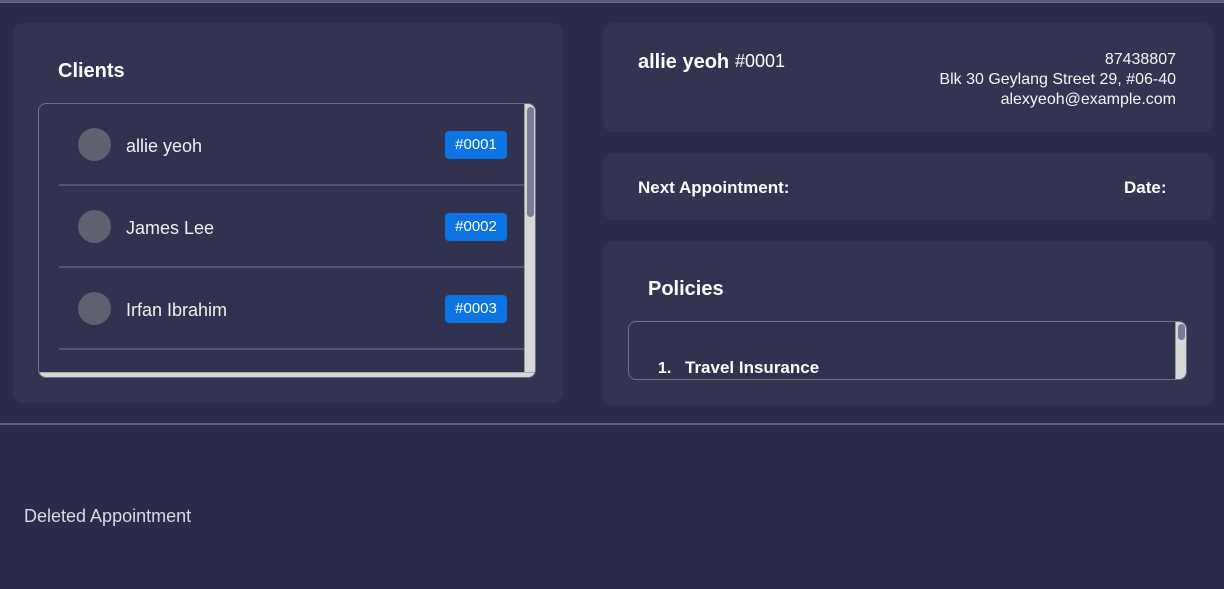 The width and height of the screenshot is (1224, 589). I want to click on policies-title: Policies, so click(686, 289).